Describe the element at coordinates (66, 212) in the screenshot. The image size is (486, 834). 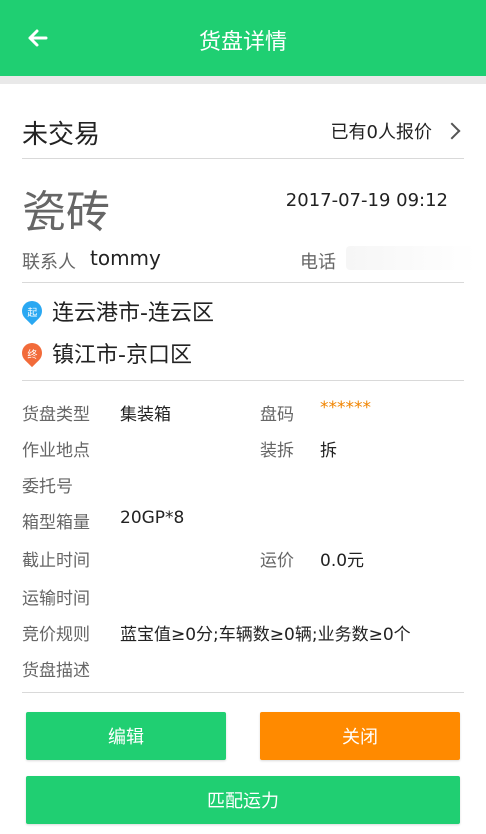
I see `goods-name: 瓷砖` at that location.